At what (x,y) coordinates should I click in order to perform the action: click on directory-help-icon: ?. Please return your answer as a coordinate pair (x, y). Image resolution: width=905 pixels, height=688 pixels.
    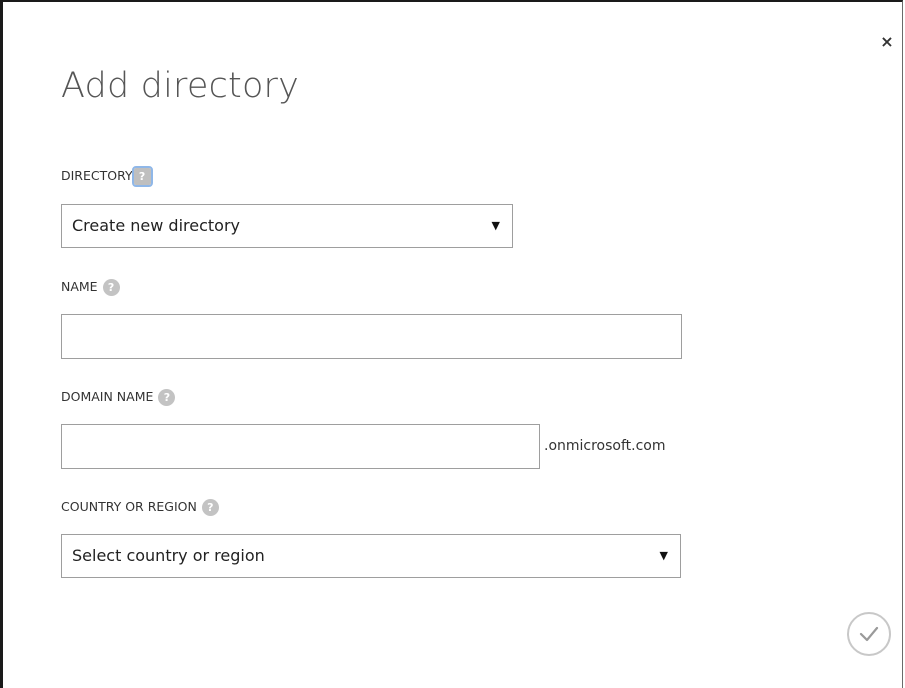
    Looking at the image, I should click on (142, 176).